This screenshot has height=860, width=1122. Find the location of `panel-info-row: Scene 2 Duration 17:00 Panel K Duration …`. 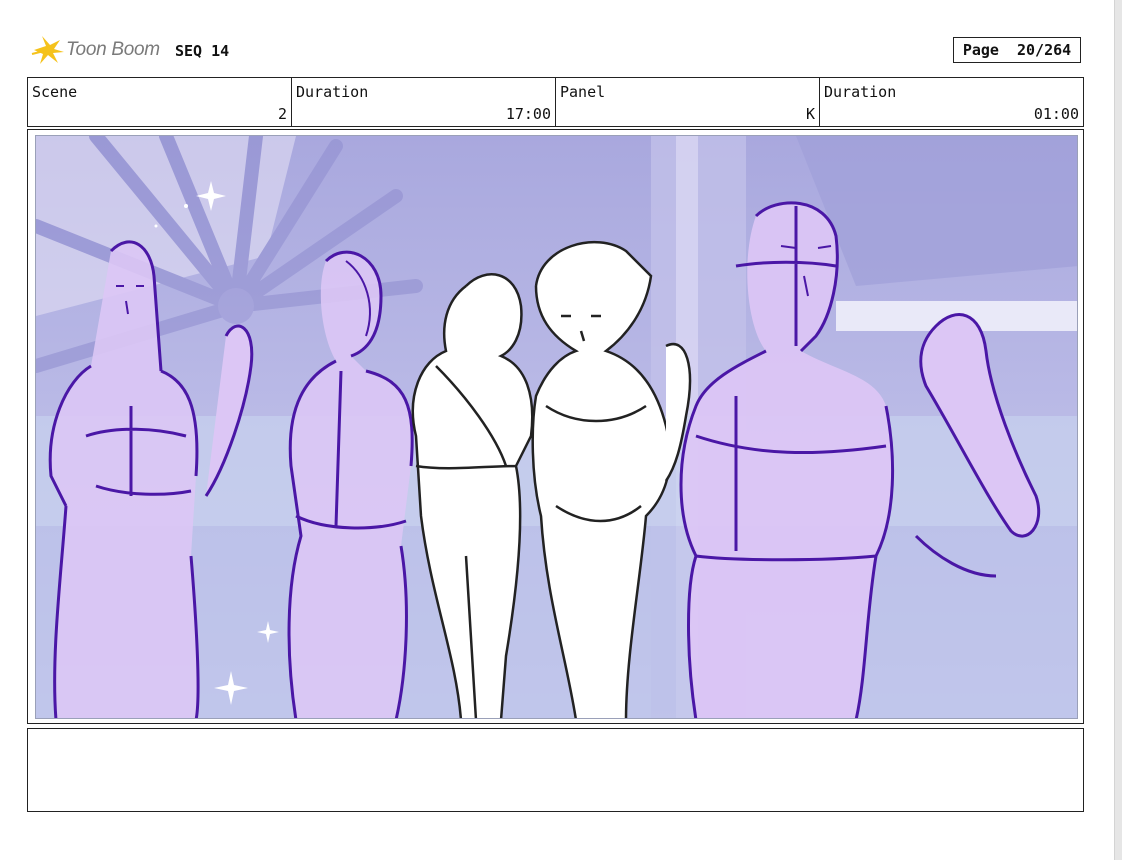

panel-info-row: Scene 2 Duration 17:00 Panel K Duration … is located at coordinates (555, 102).